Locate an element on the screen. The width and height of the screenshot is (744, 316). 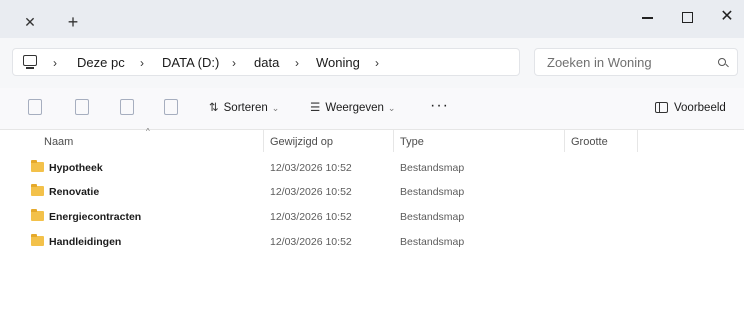
search-placeholder: Zoeken in Woning is located at coordinates (599, 62).